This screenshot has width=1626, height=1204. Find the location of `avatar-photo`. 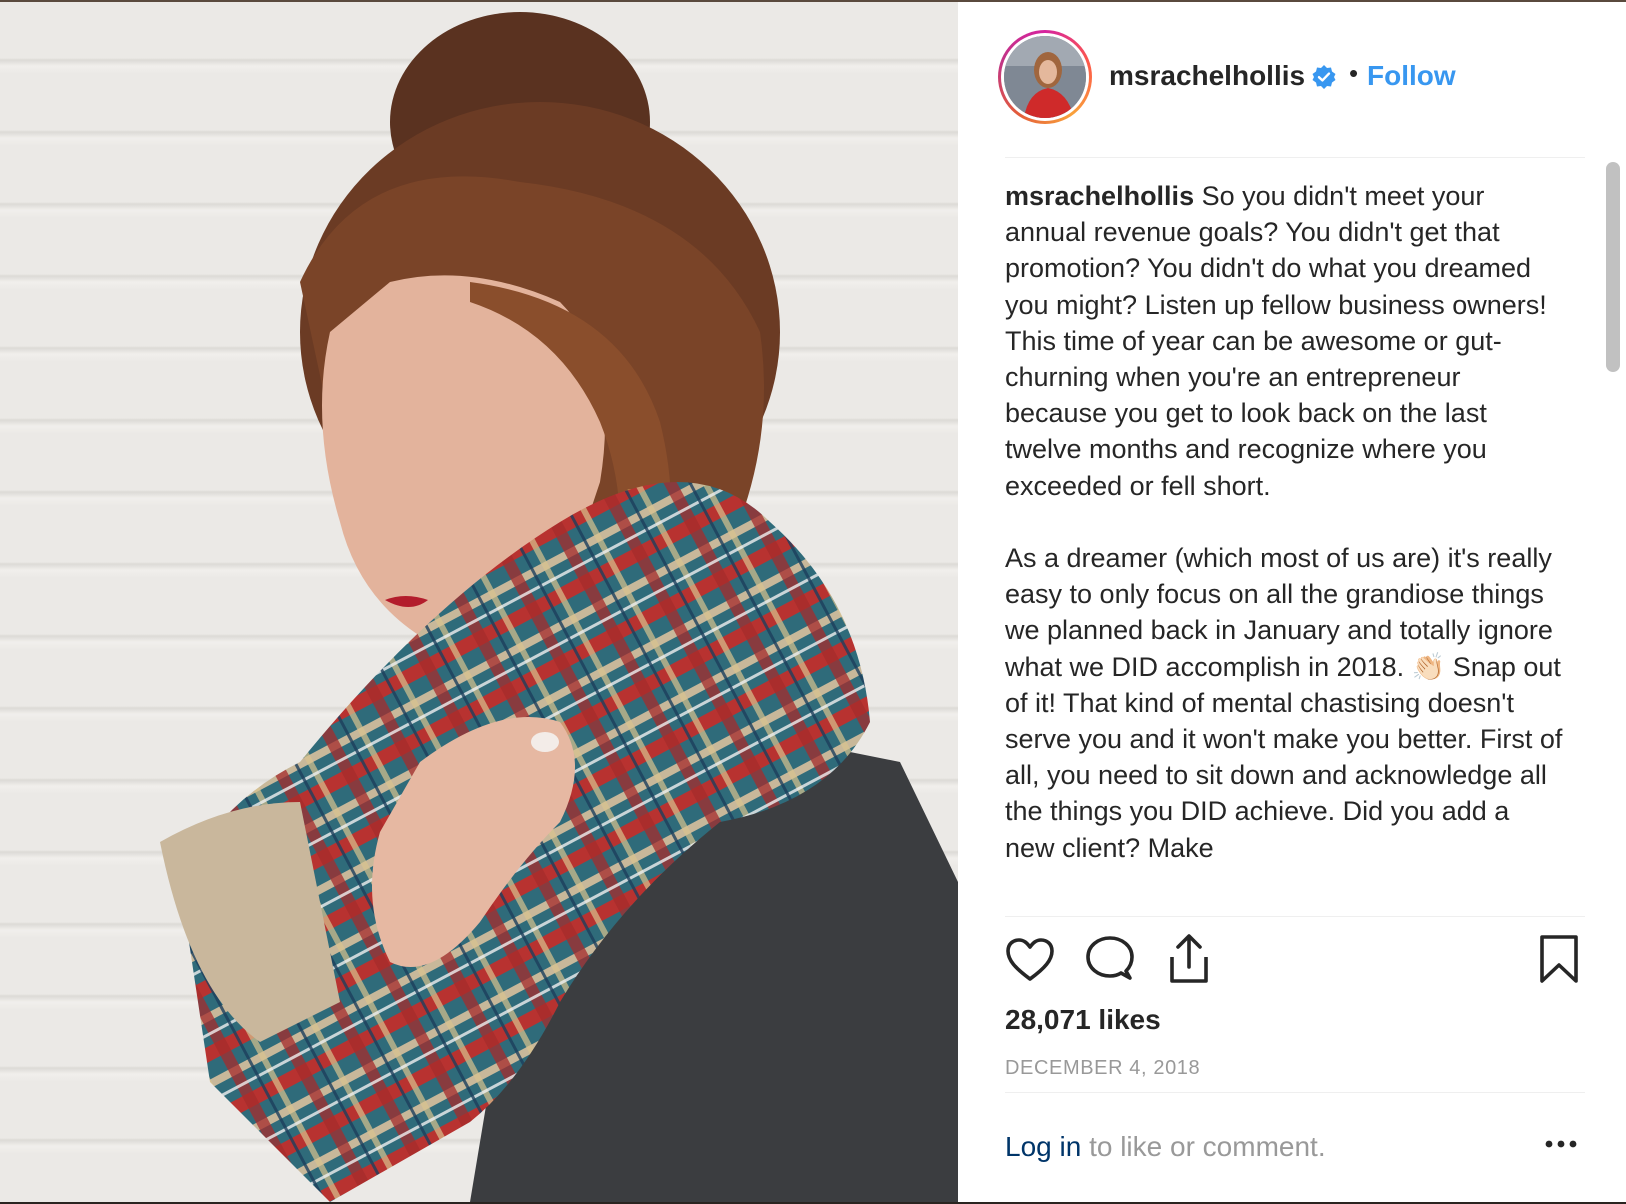

avatar-photo is located at coordinates (1045, 77).